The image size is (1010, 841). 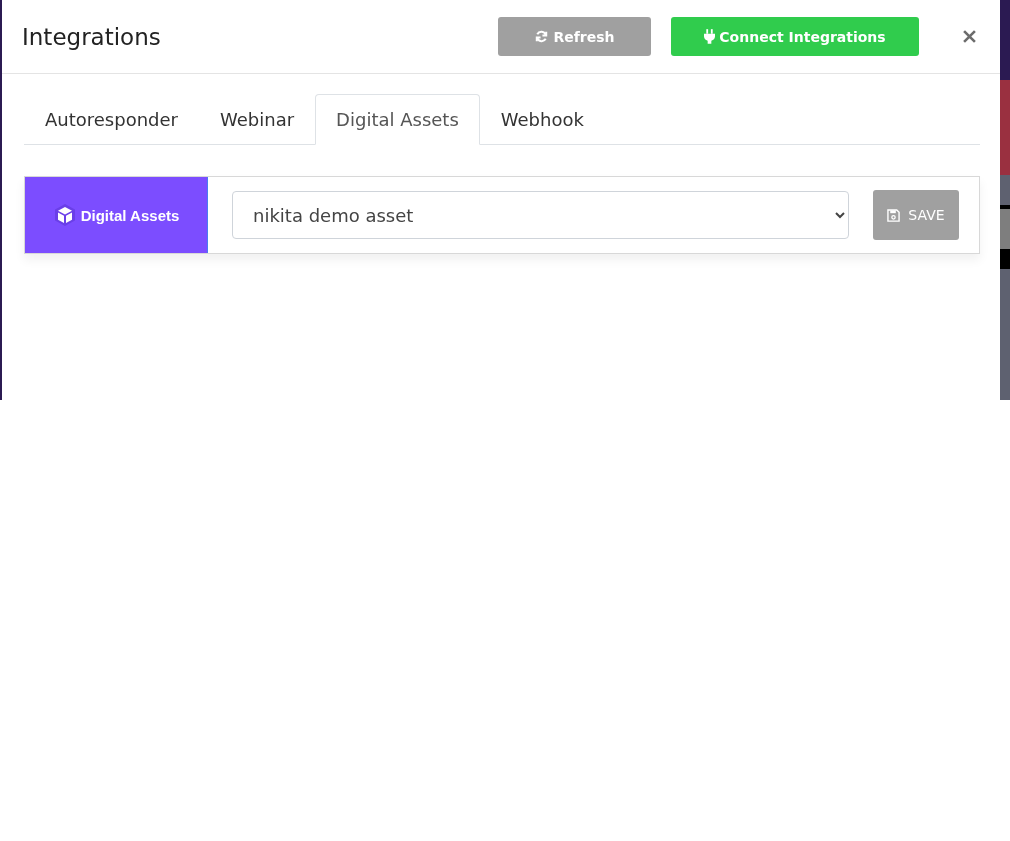 What do you see at coordinates (969, 36) in the screenshot?
I see `close-icon` at bounding box center [969, 36].